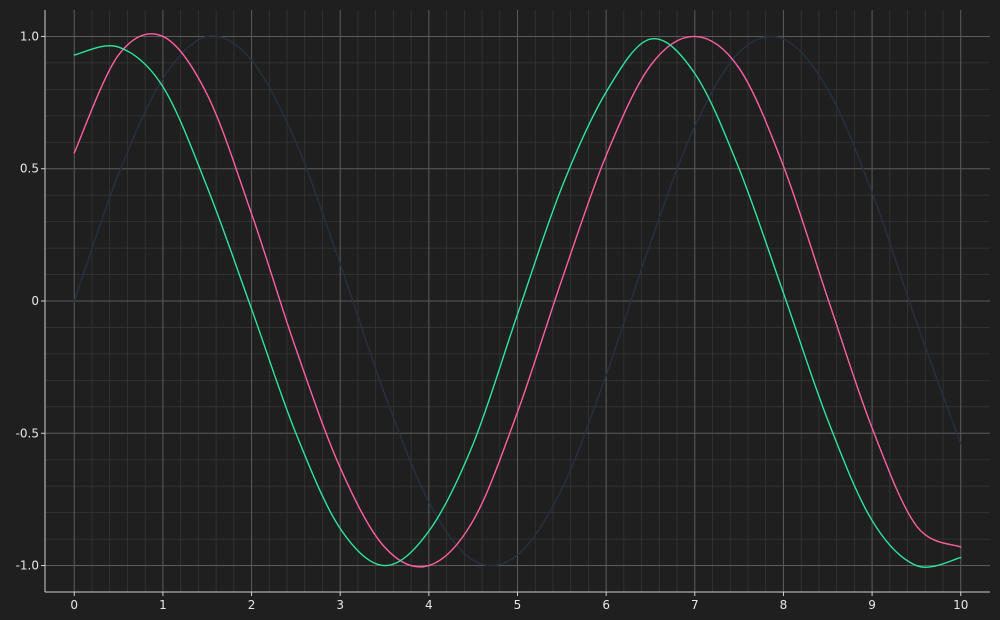  What do you see at coordinates (29, 169) in the screenshot?
I see `y-tick-label: 0.5` at bounding box center [29, 169].